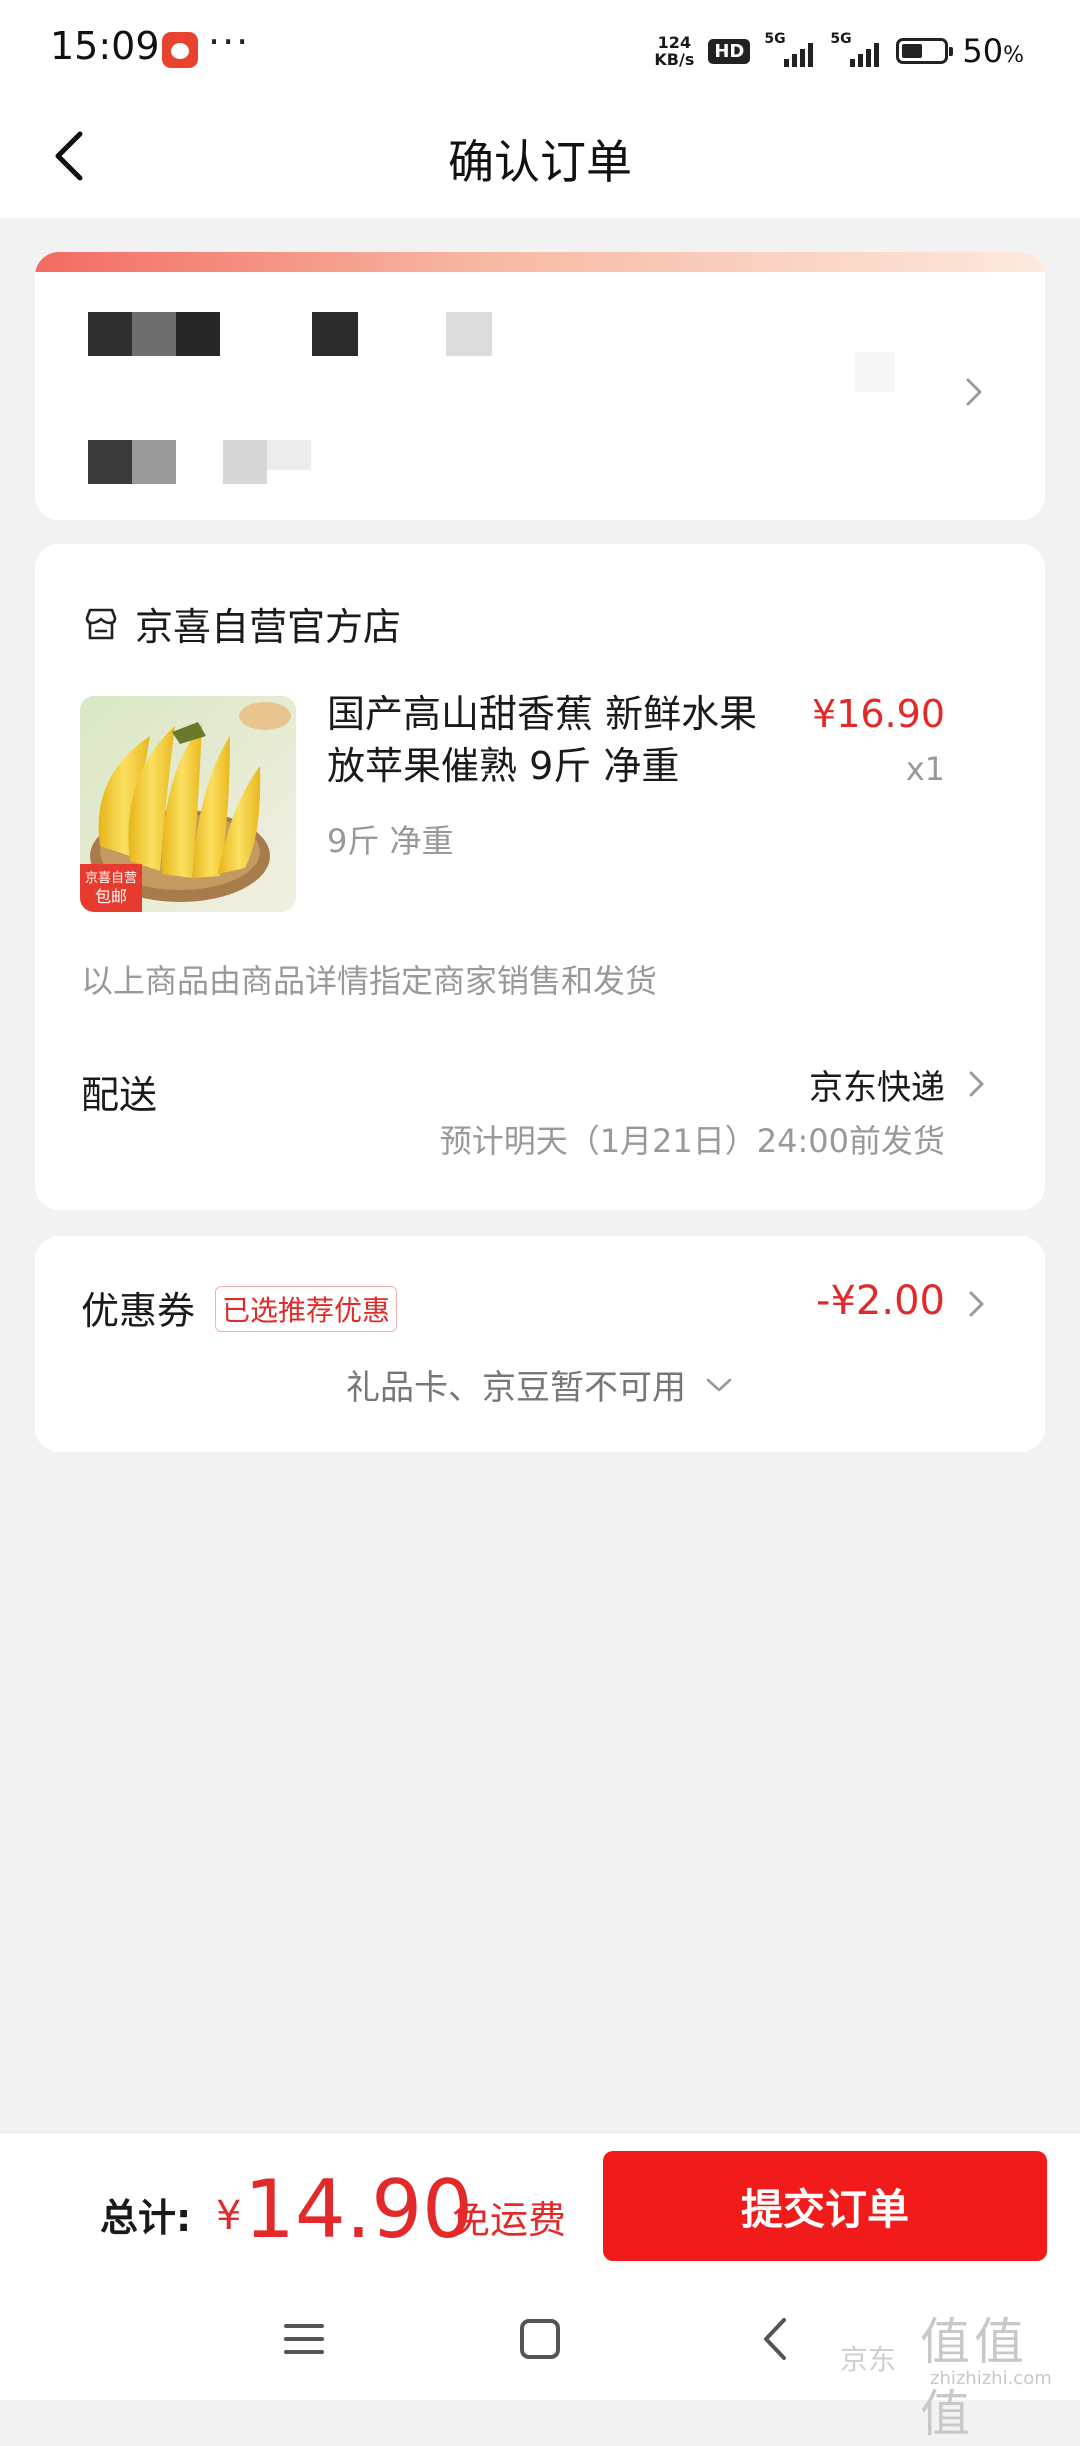 Image resolution: width=1080 pixels, height=2446 pixels. What do you see at coordinates (856, 50) in the screenshot?
I see `signal-icon-2: 5G` at bounding box center [856, 50].